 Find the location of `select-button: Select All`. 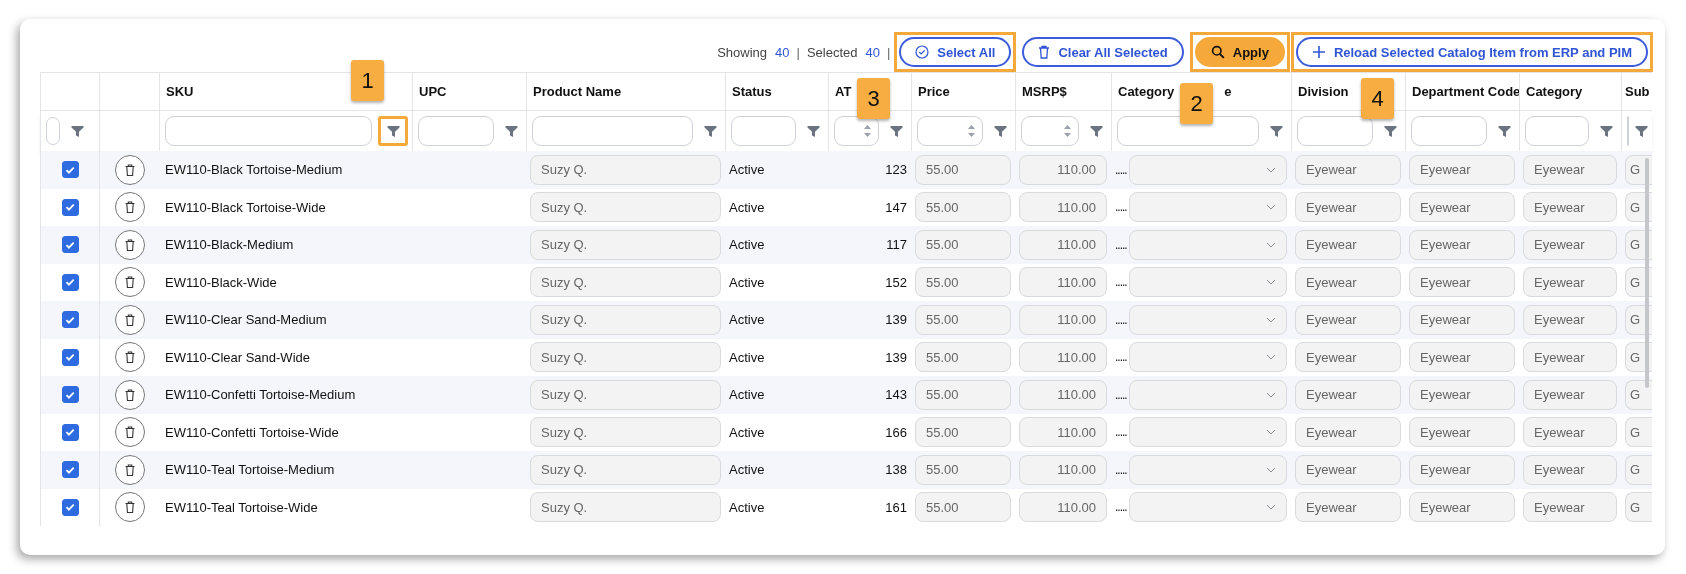

select-button: Select All is located at coordinates (955, 52).